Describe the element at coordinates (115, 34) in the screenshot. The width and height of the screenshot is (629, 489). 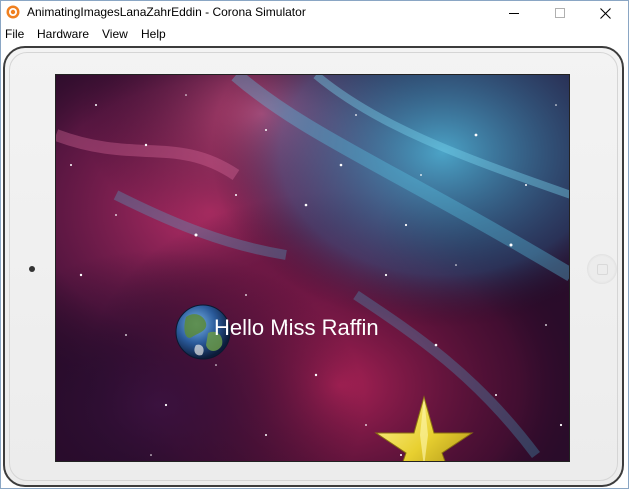
I see `menu-view: View` at that location.